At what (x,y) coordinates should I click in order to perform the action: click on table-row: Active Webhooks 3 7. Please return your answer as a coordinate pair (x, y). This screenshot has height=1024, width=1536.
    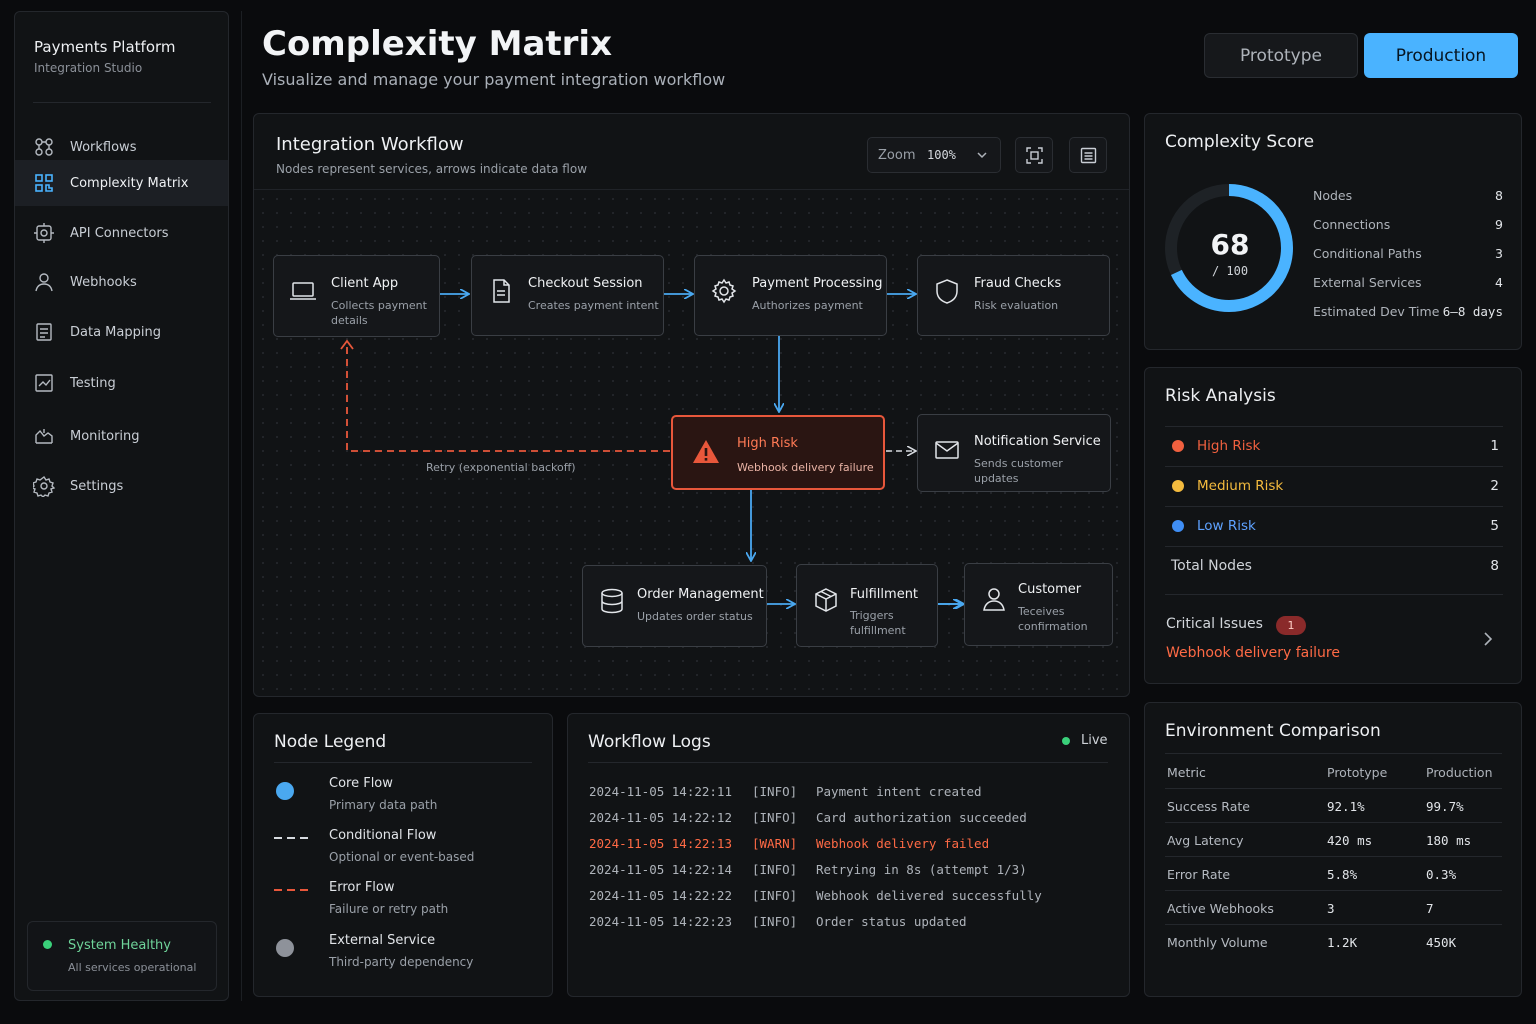
    Looking at the image, I should click on (1333, 908).